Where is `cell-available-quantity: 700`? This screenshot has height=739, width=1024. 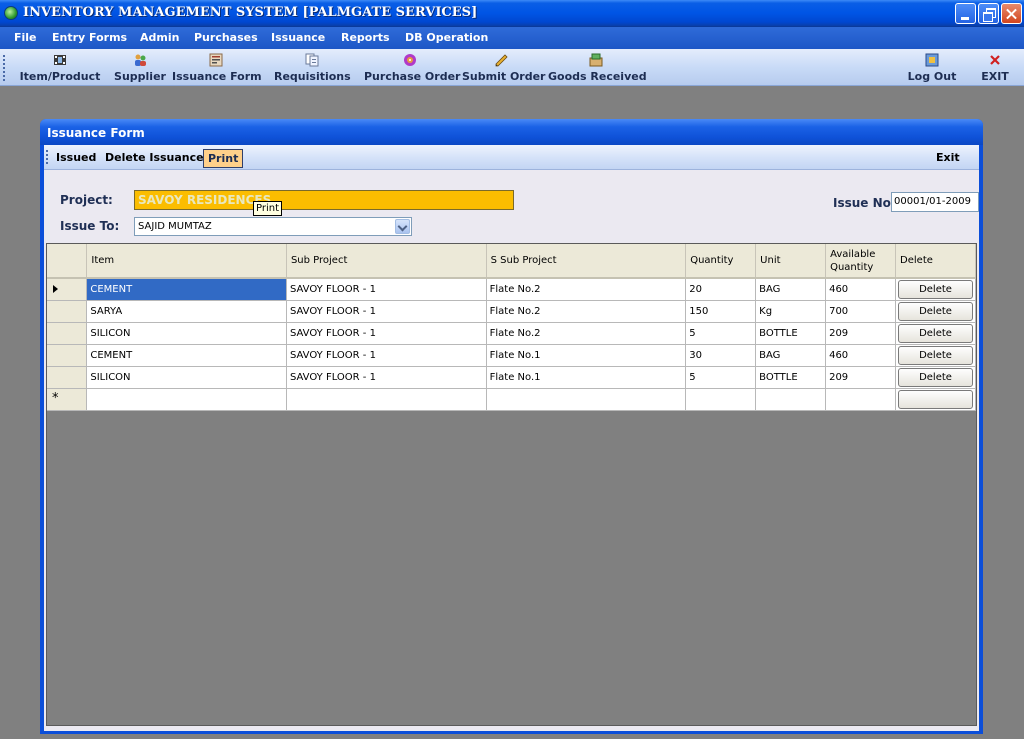 cell-available-quantity: 700 is located at coordinates (861, 311).